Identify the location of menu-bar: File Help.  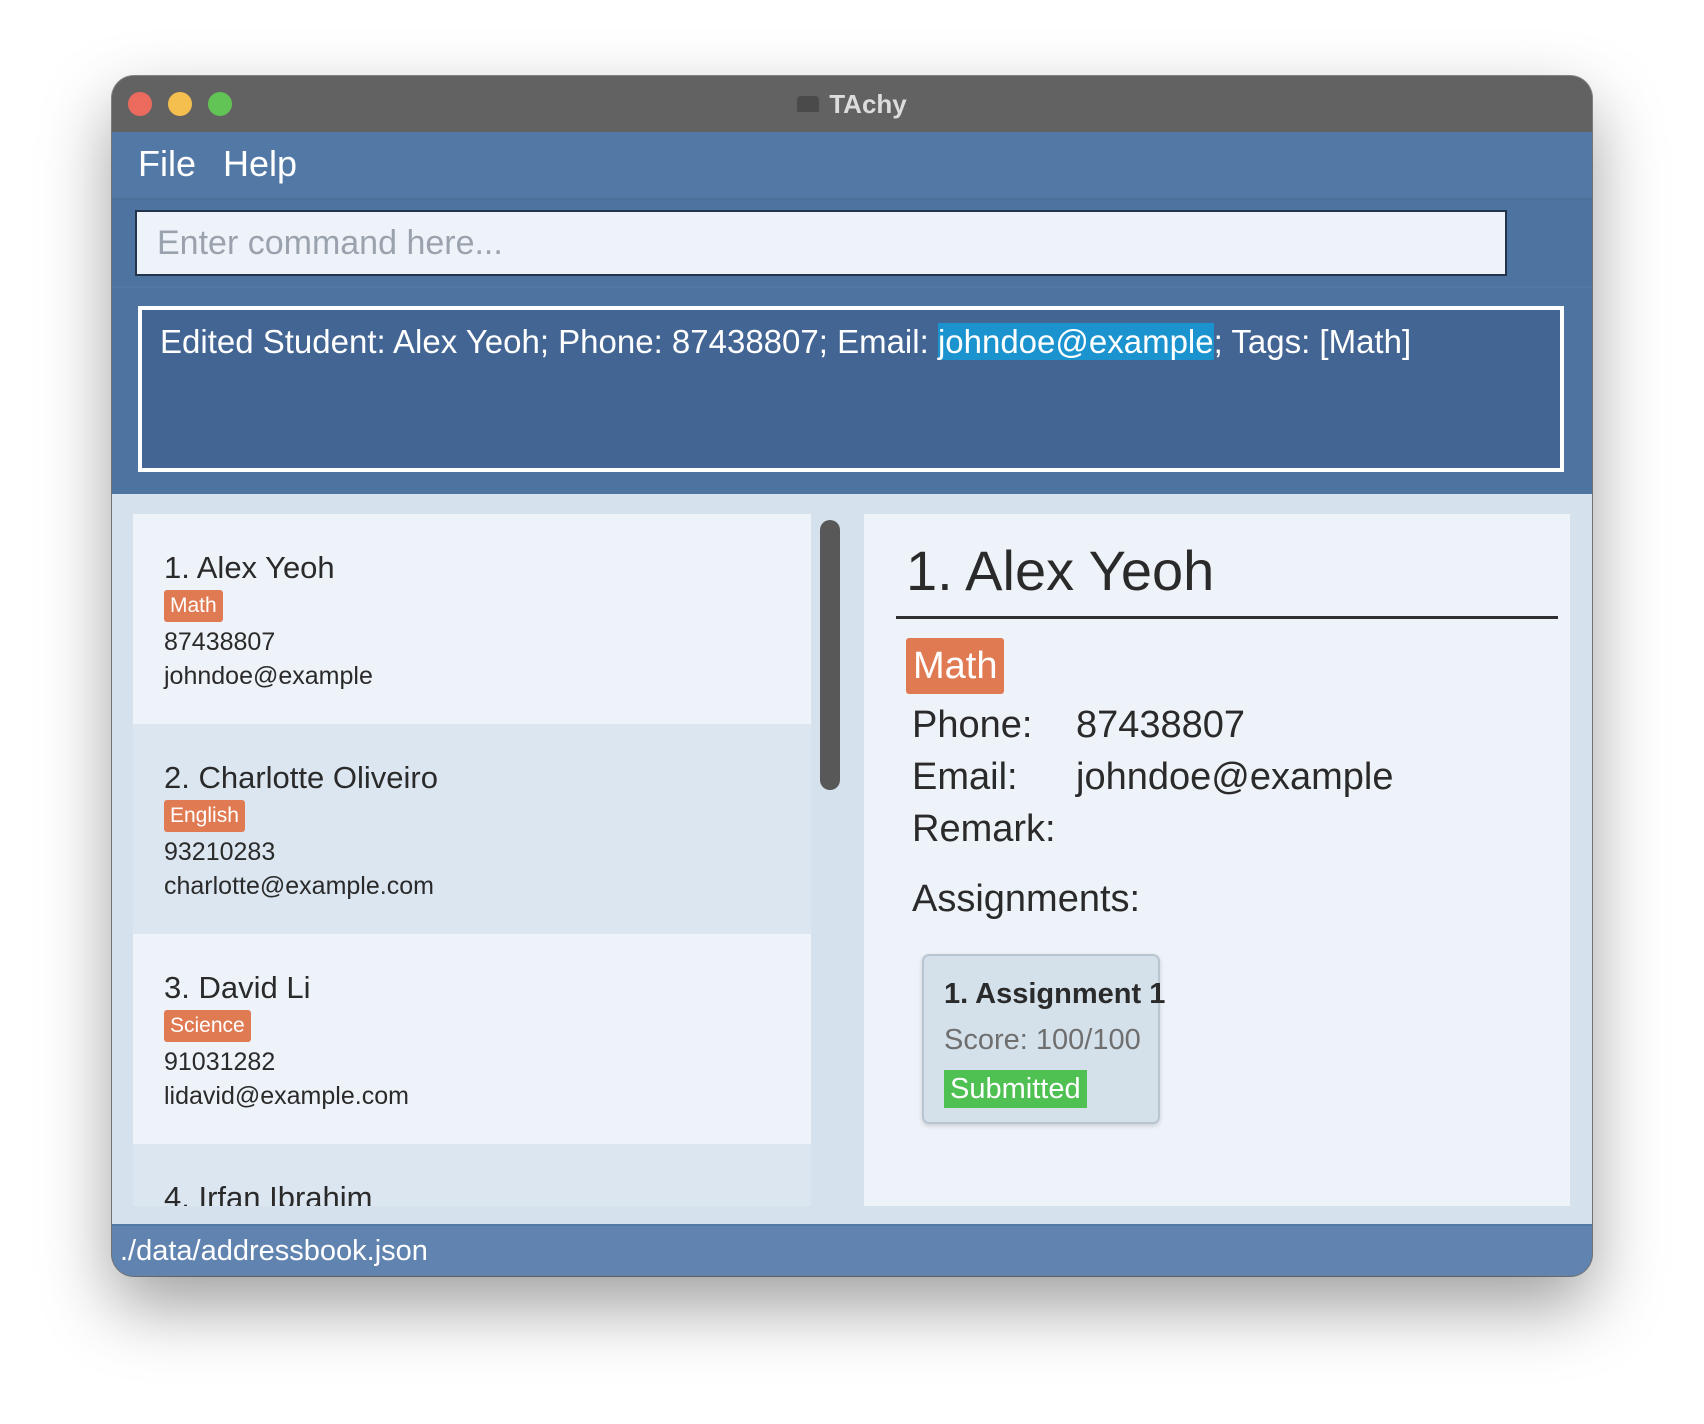
(852, 166).